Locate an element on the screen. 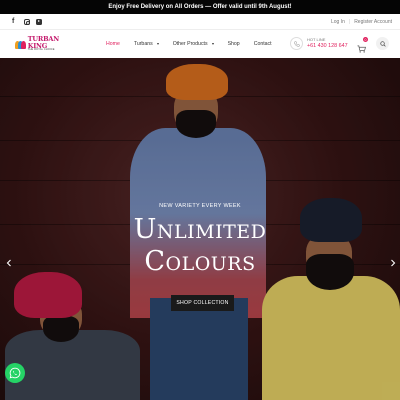 Image resolution: width=400 pixels, height=400 pixels. hero-title-line1: Unlimited is located at coordinates (200, 229).